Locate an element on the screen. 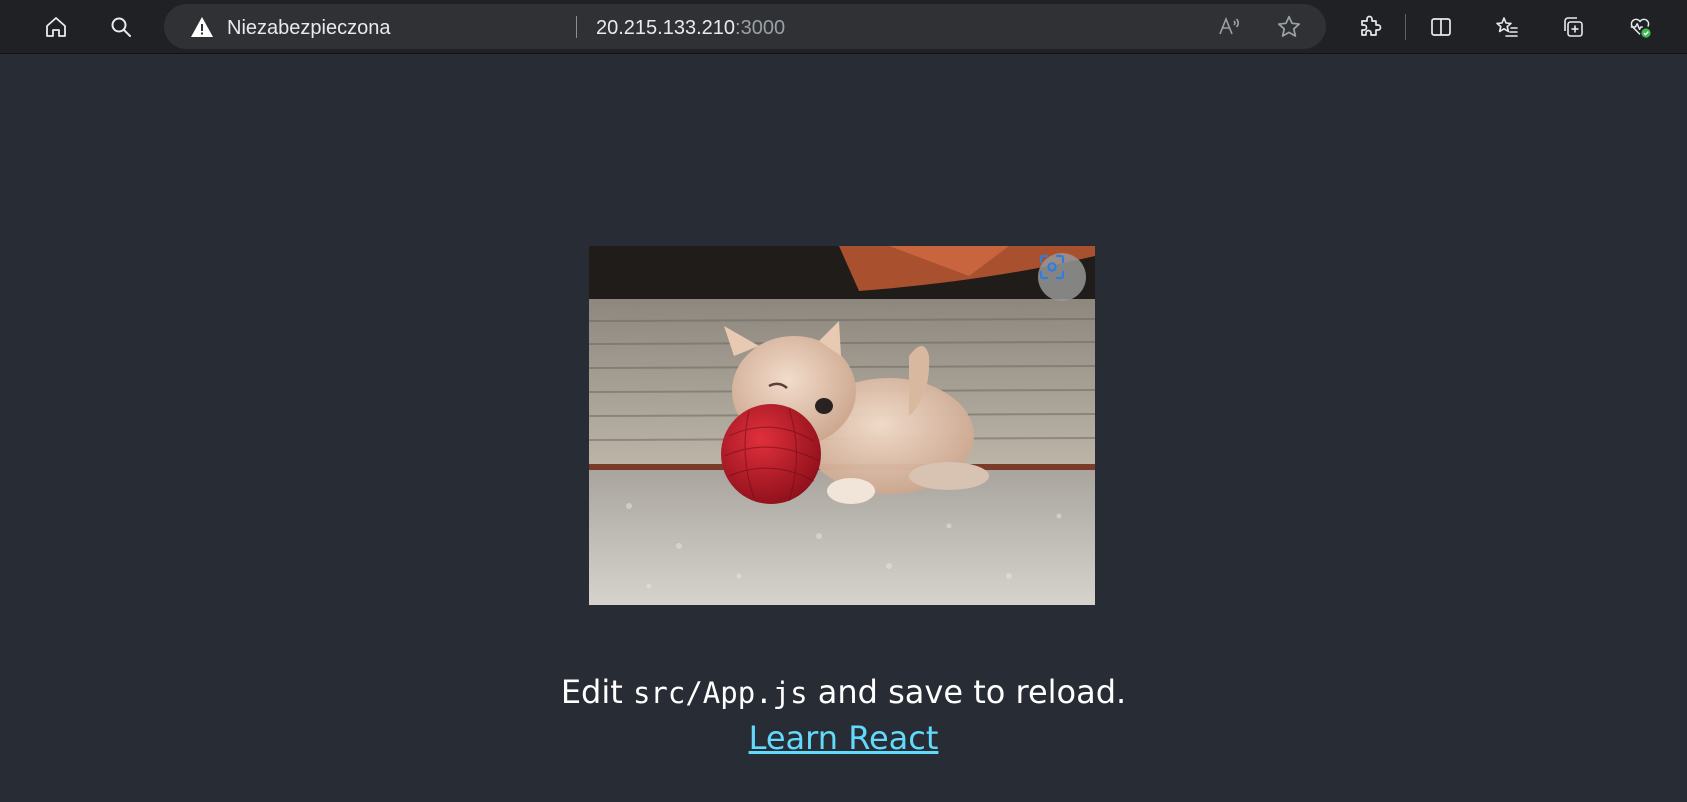 This screenshot has height=802, width=1687. favorites-button is located at coordinates (1507, 27).